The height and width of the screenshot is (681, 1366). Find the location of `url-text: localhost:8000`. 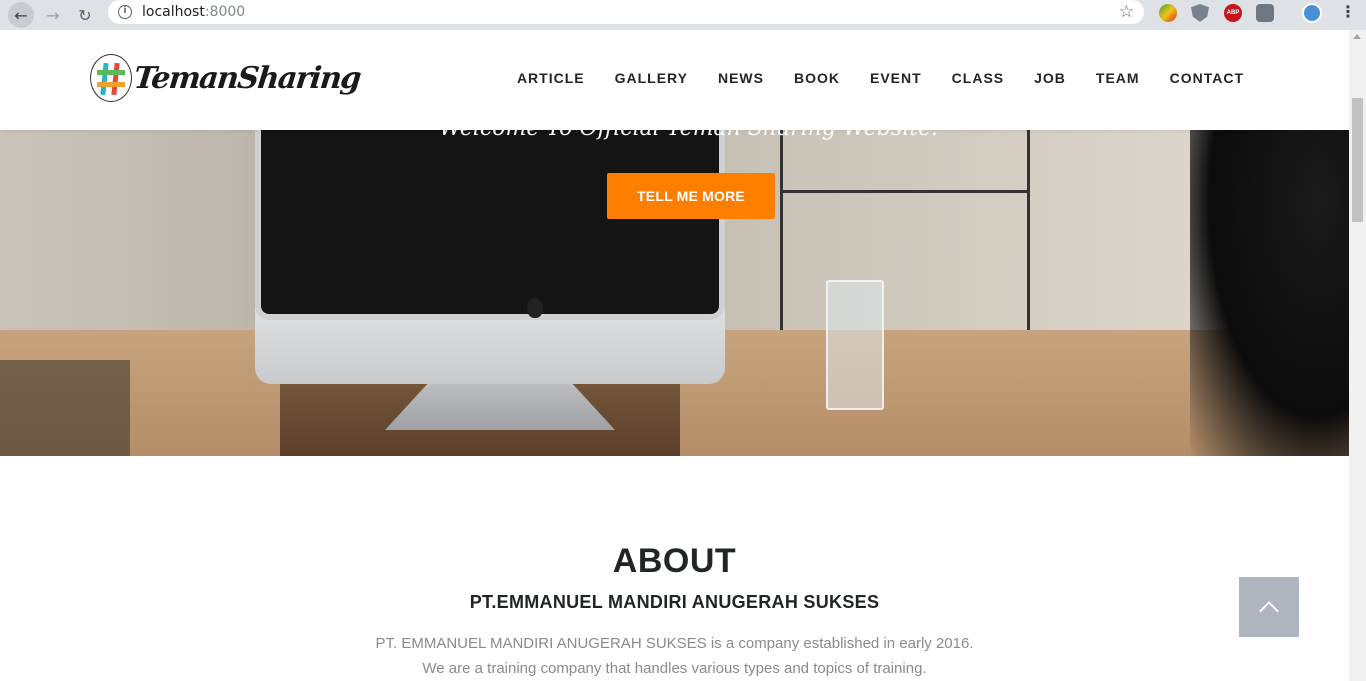

url-text: localhost:8000 is located at coordinates (193, 12).